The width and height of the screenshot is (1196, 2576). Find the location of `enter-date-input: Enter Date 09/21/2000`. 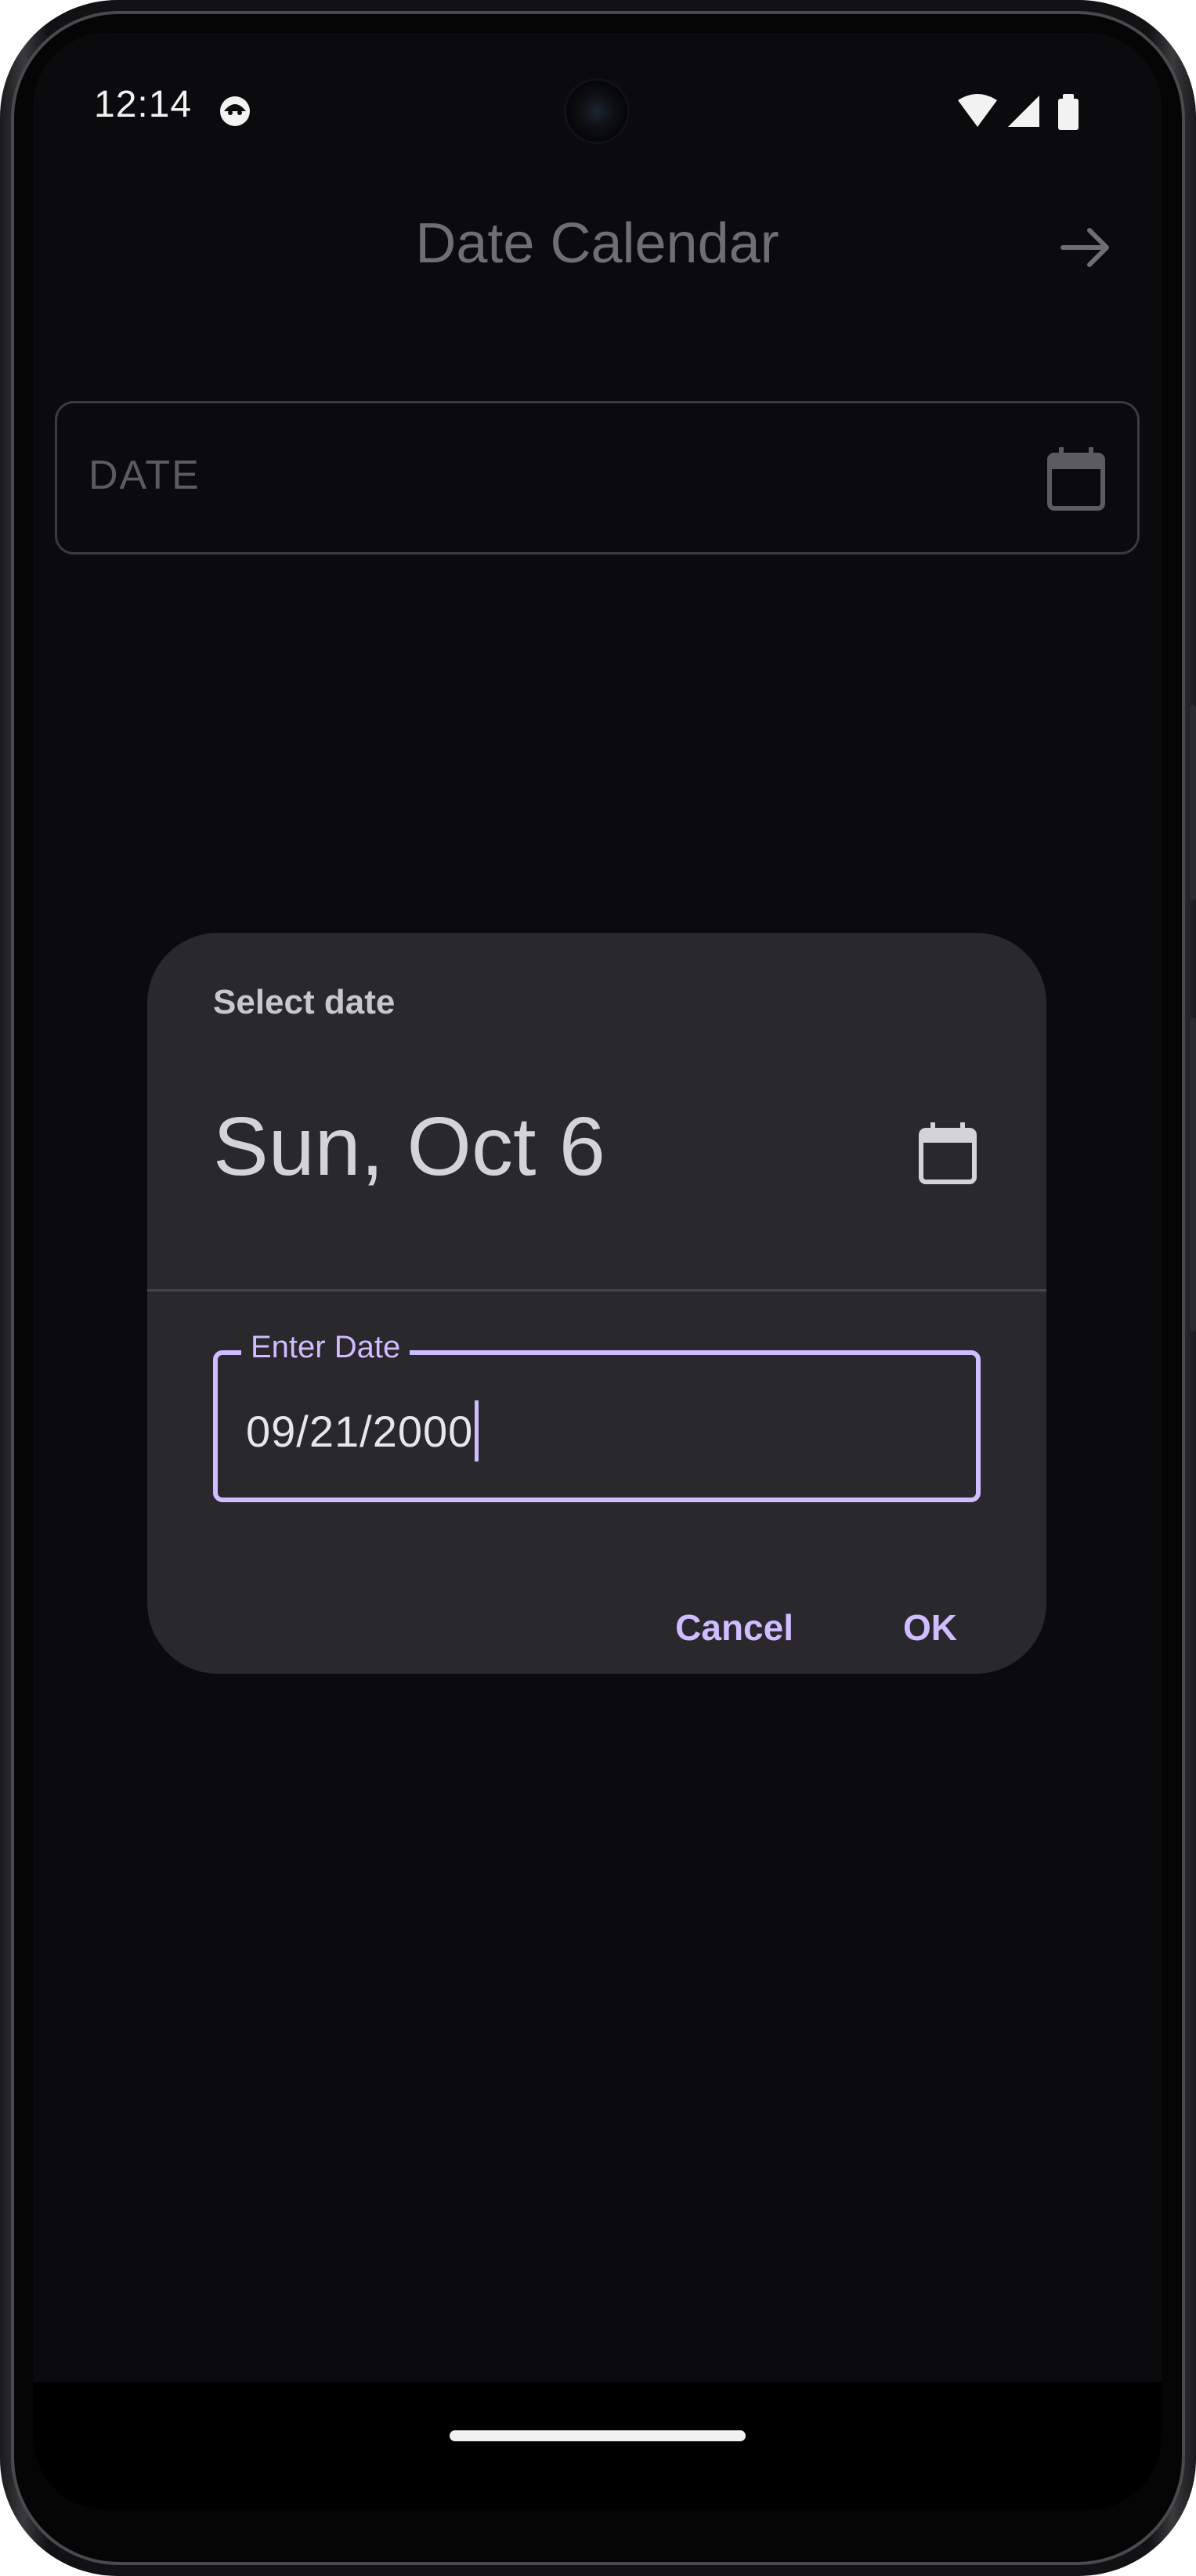

enter-date-input: Enter Date 09/21/2000 is located at coordinates (597, 1416).